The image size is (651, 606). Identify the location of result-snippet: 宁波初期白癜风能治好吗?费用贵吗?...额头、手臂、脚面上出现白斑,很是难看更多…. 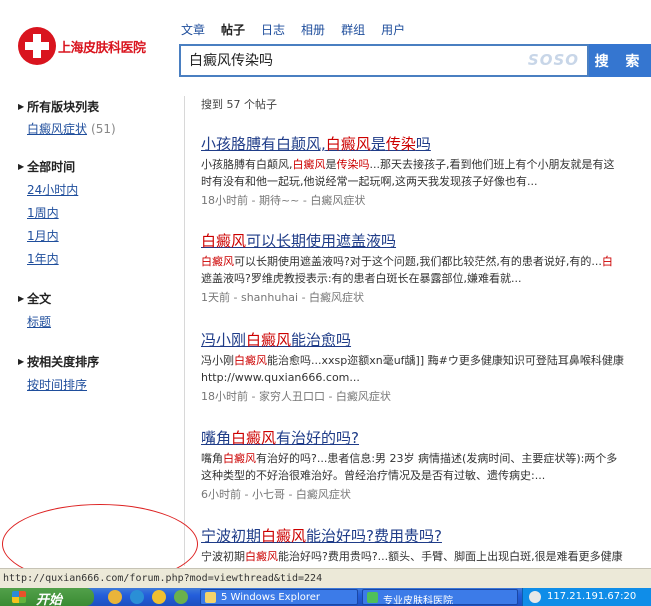
(412, 556).